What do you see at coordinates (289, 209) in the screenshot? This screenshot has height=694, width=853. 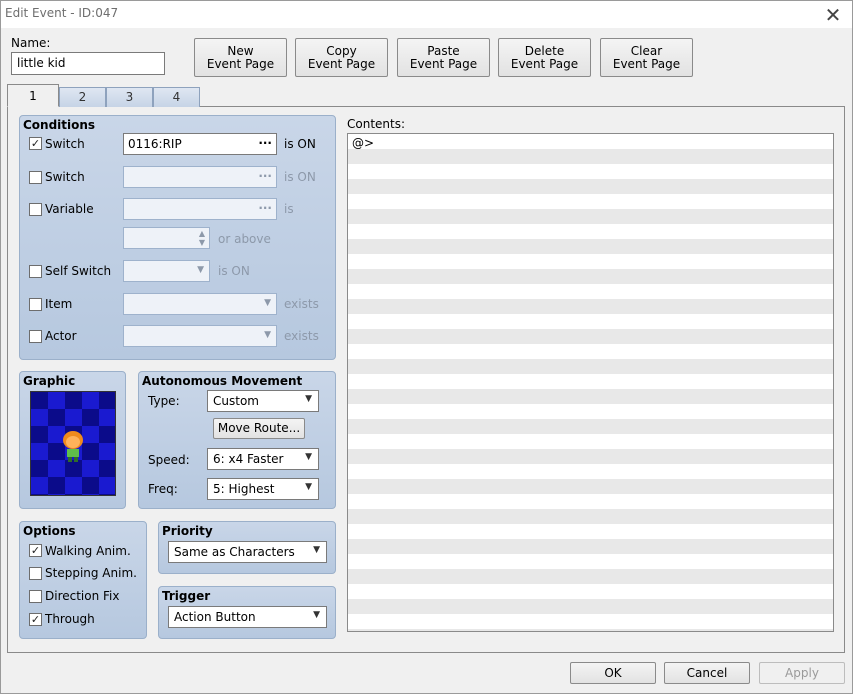 I see `variable-suffix: is` at bounding box center [289, 209].